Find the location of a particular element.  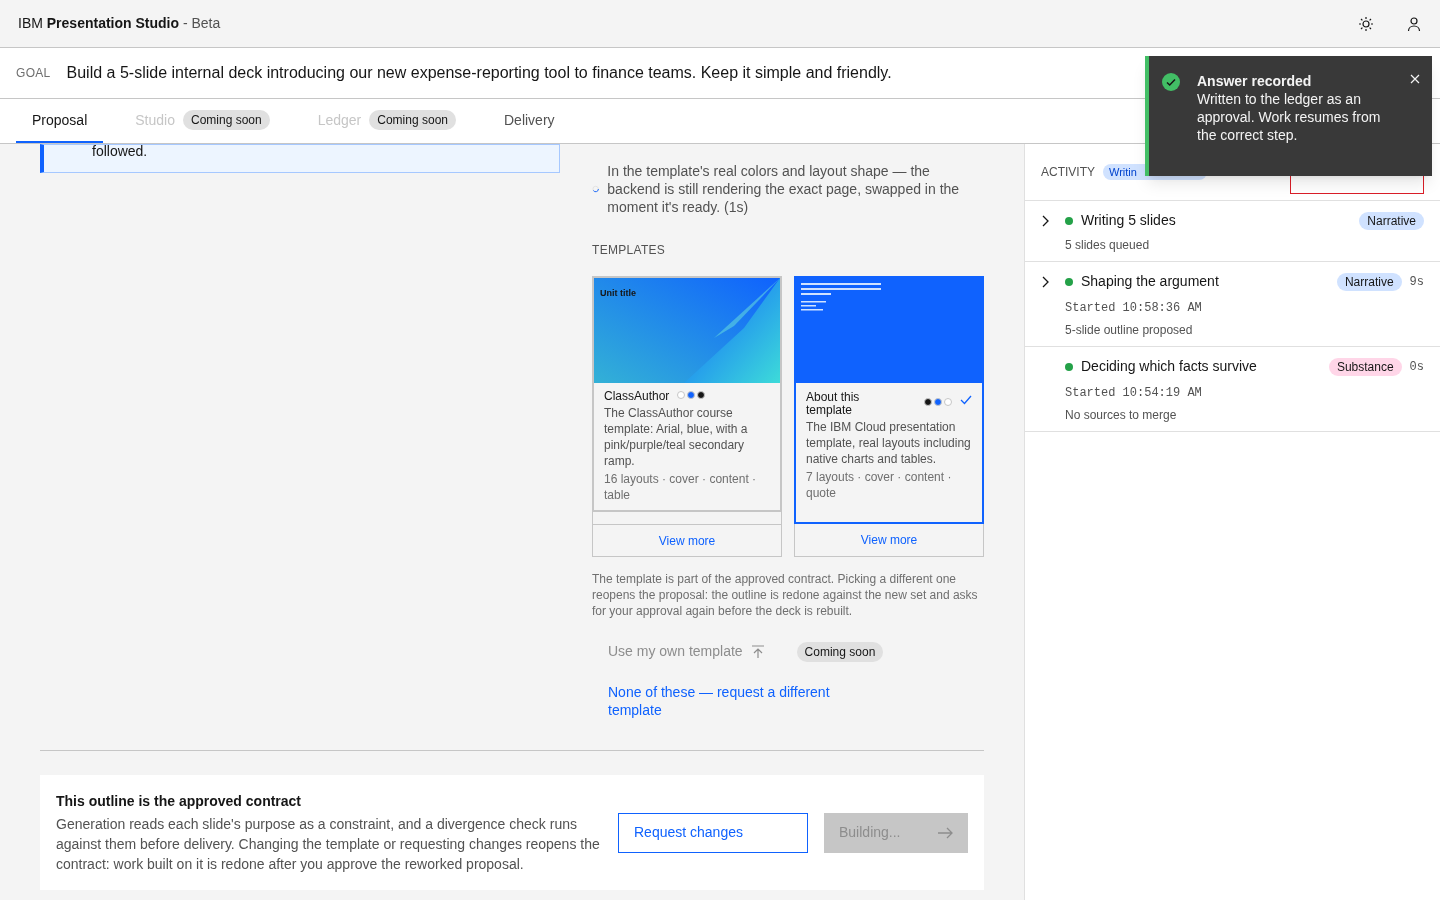

tab-label: Studio is located at coordinates (155, 120).